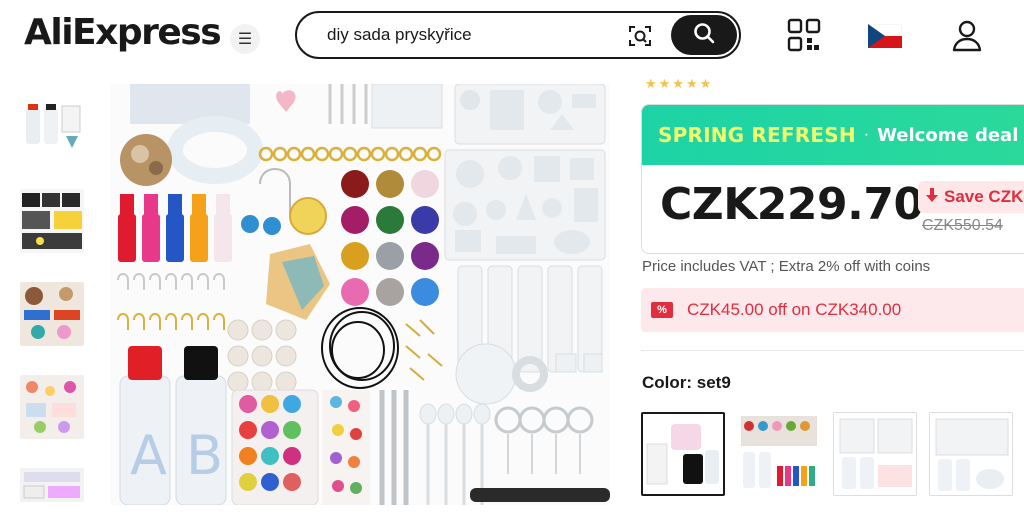 This screenshot has height=531, width=1024. What do you see at coordinates (662, 310) in the screenshot?
I see `coupon-icon: %` at bounding box center [662, 310].